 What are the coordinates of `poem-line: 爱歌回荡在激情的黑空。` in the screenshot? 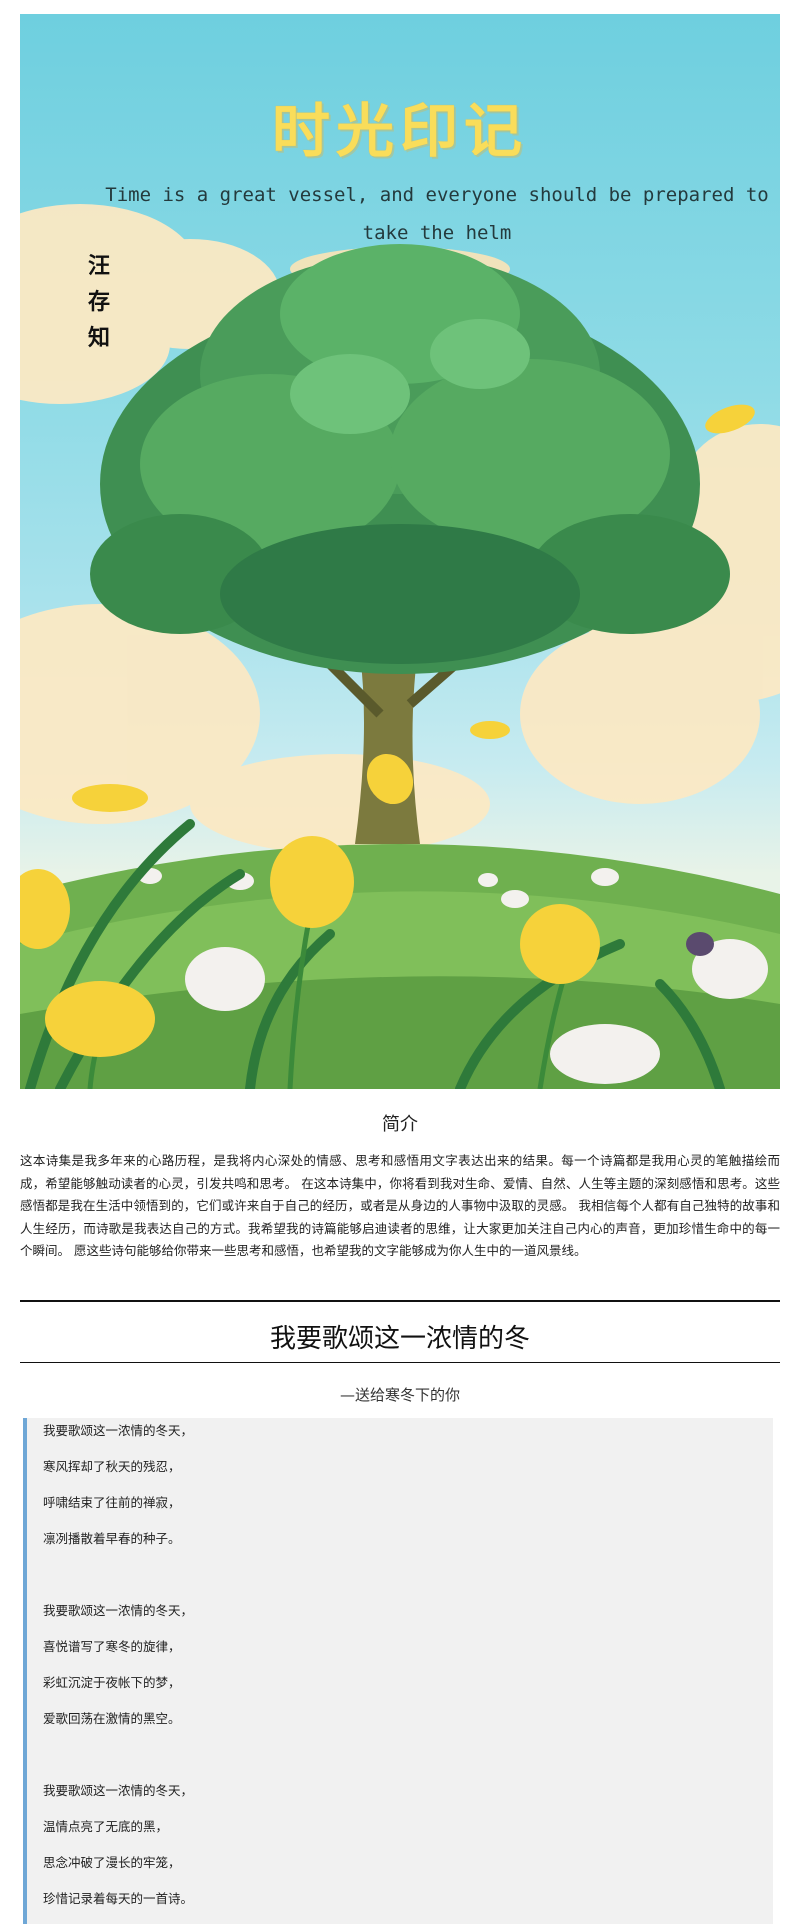 It's located at (112, 1718).